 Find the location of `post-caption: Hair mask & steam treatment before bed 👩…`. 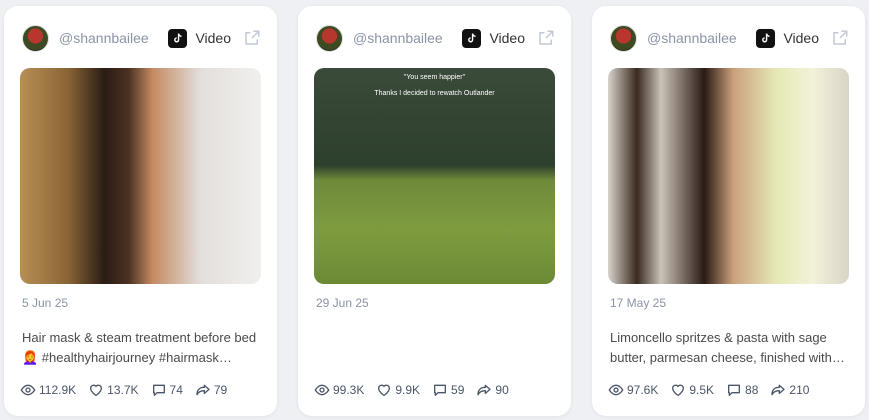

post-caption: Hair mask & steam treatment before bed 👩… is located at coordinates (140, 348).